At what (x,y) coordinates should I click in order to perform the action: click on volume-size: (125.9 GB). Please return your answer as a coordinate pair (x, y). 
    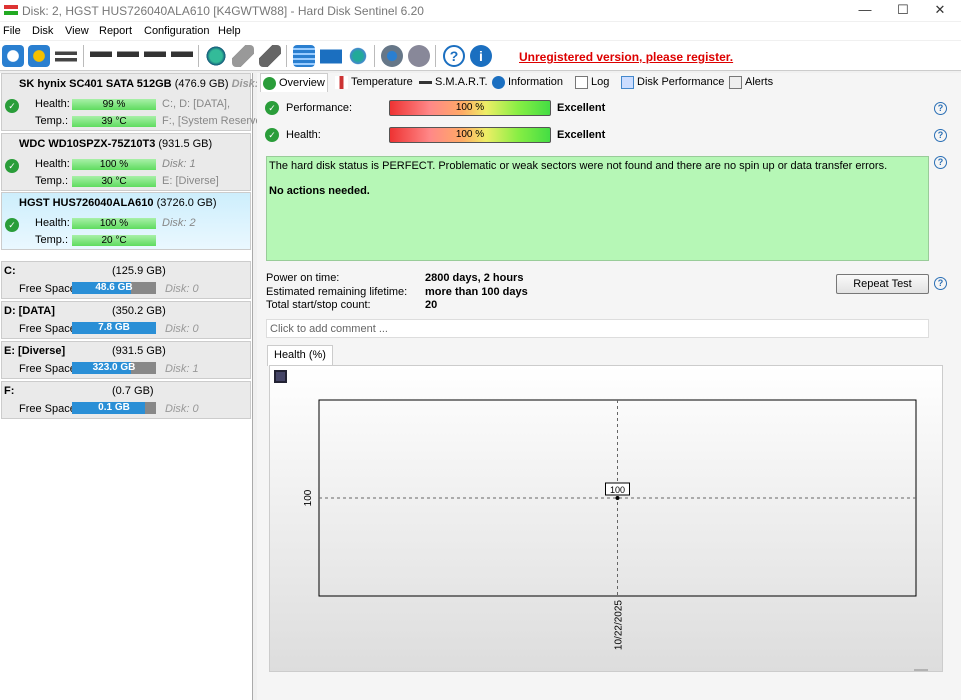
    Looking at the image, I should click on (139, 271).